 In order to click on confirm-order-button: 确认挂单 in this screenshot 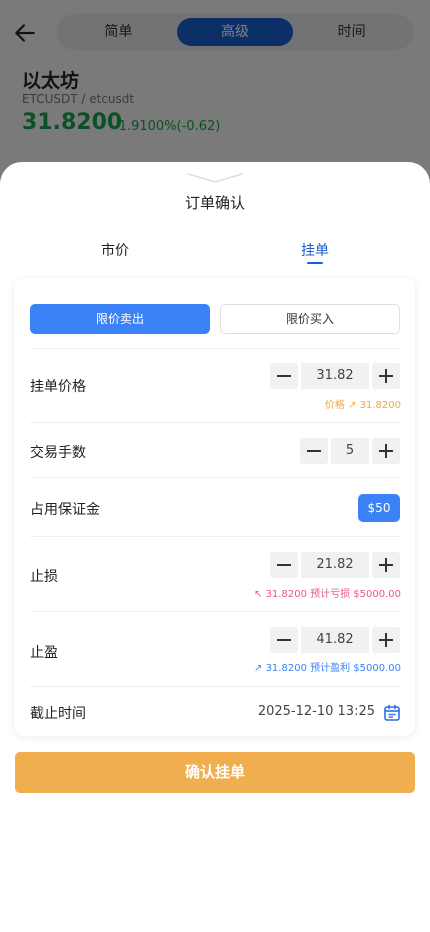, I will do `click(215, 772)`.